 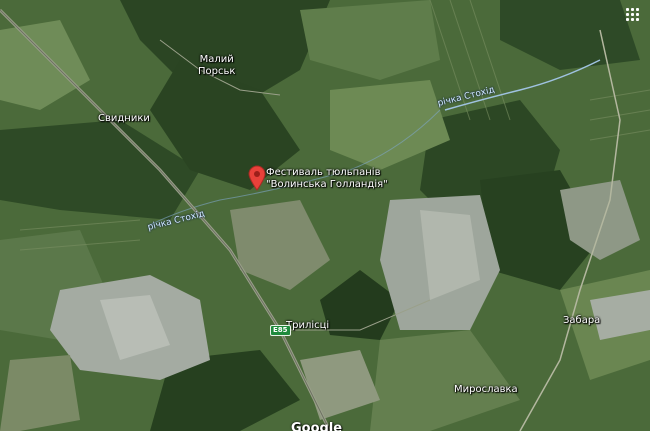 I want to click on google-logo: Google, so click(x=317, y=426).